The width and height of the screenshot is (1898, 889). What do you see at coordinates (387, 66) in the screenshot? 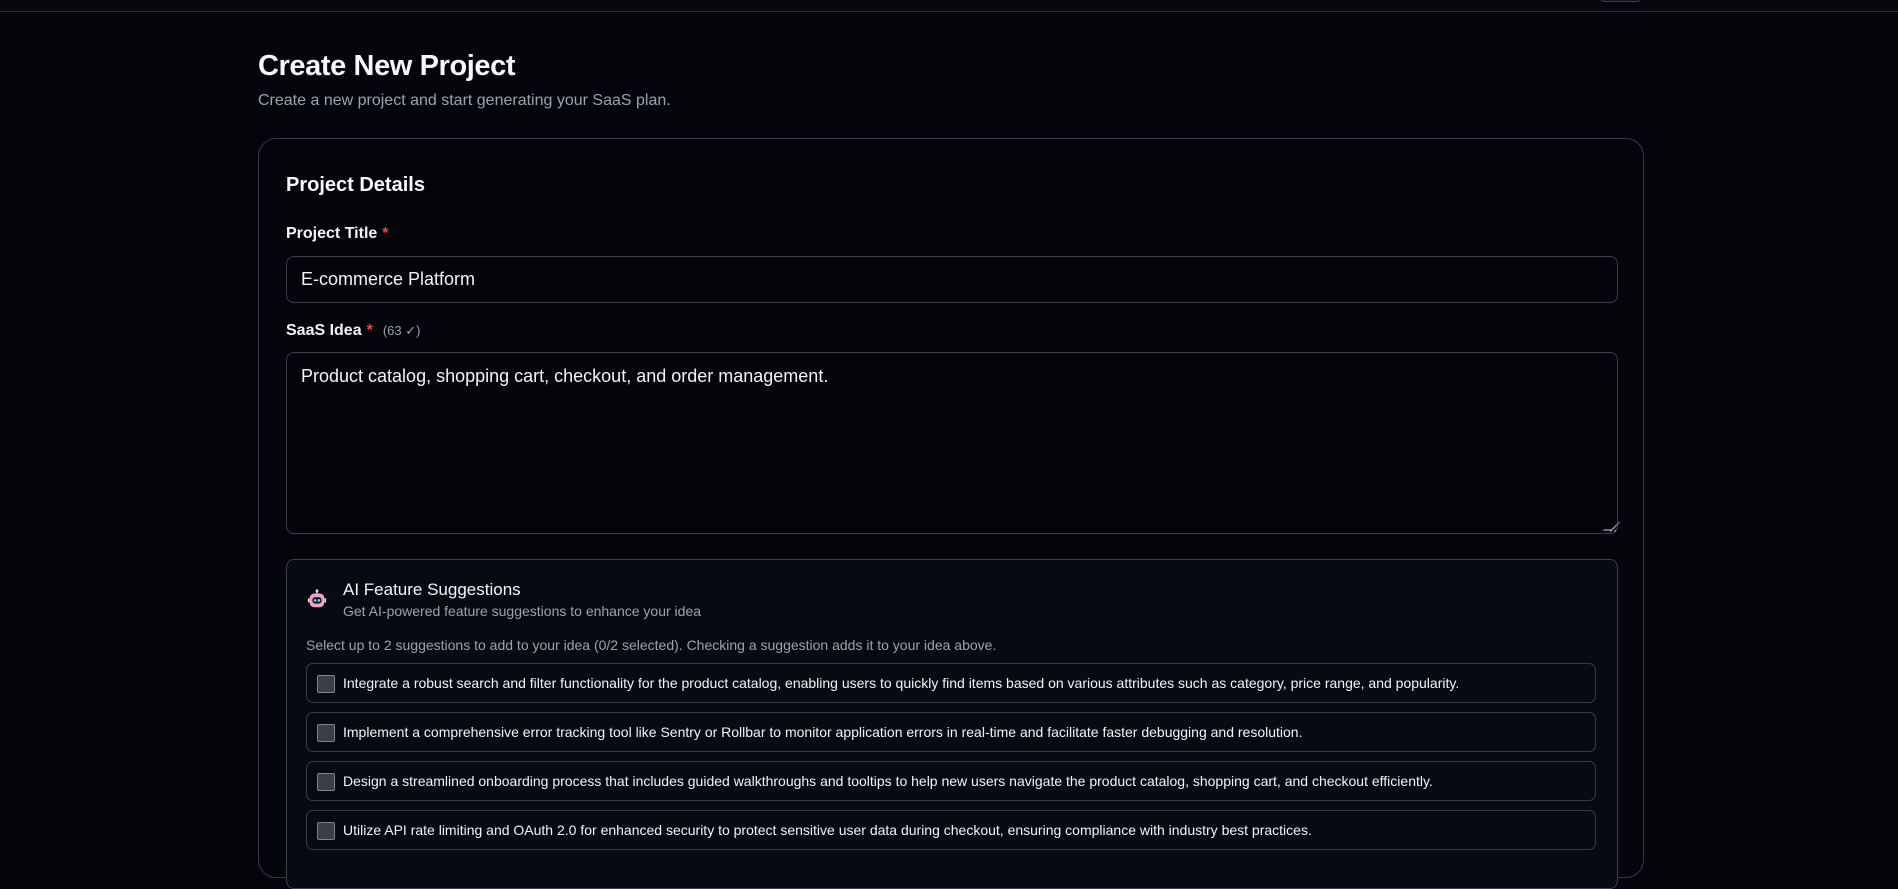
I see `page-title: Create New Project` at bounding box center [387, 66].